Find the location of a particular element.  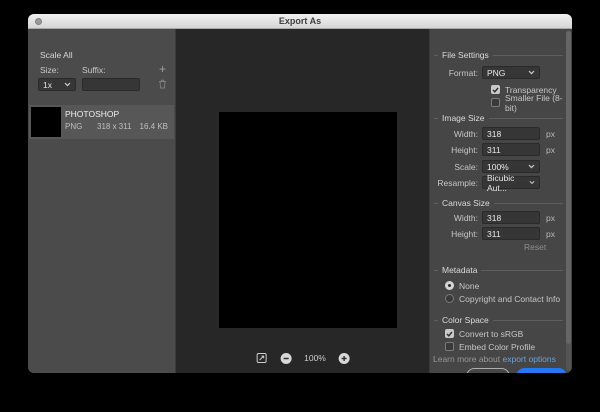

window-title: Export As is located at coordinates (300, 21).